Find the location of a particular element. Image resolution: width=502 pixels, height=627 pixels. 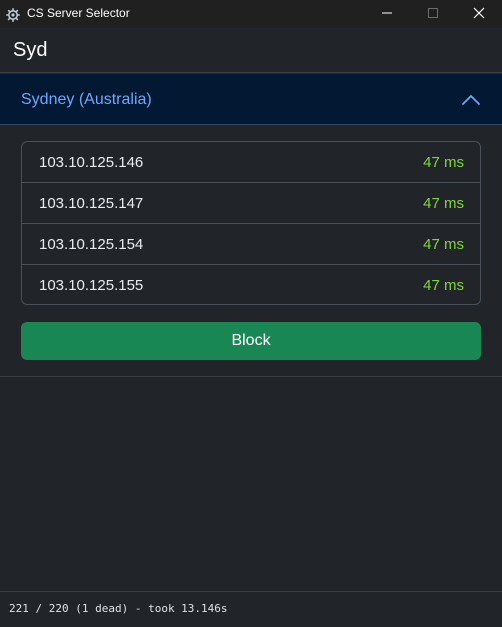

maximize-icon is located at coordinates (433, 13).